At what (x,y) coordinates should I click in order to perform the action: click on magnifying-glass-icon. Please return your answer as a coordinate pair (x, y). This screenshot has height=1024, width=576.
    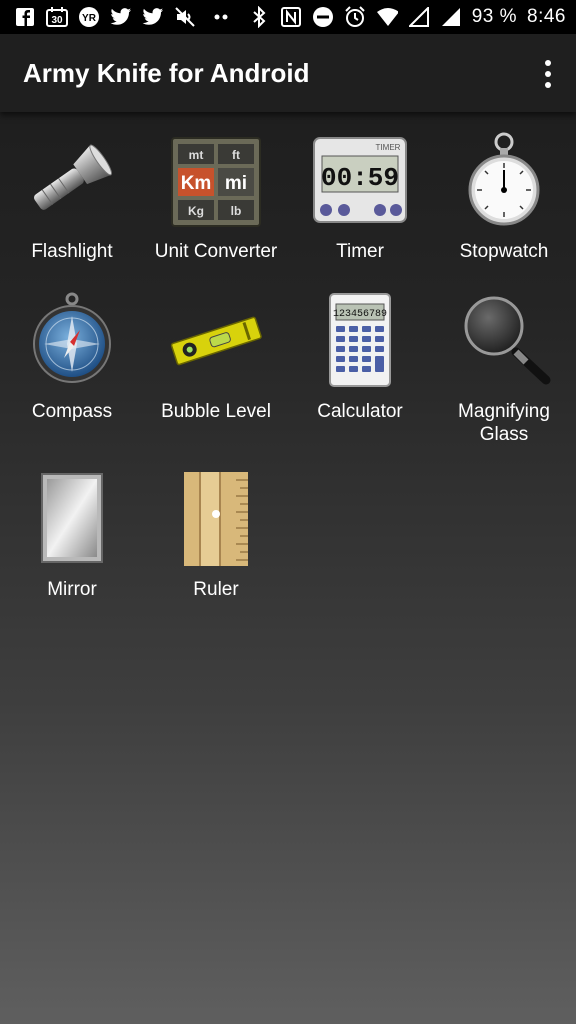
    Looking at the image, I should click on (504, 340).